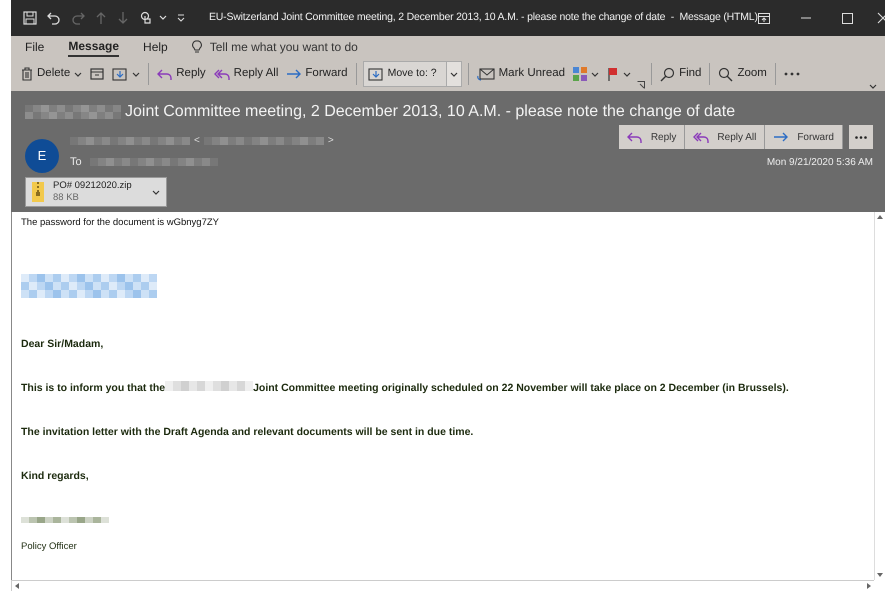 The height and width of the screenshot is (591, 885). What do you see at coordinates (668, 74) in the screenshot?
I see `search-icon` at bounding box center [668, 74].